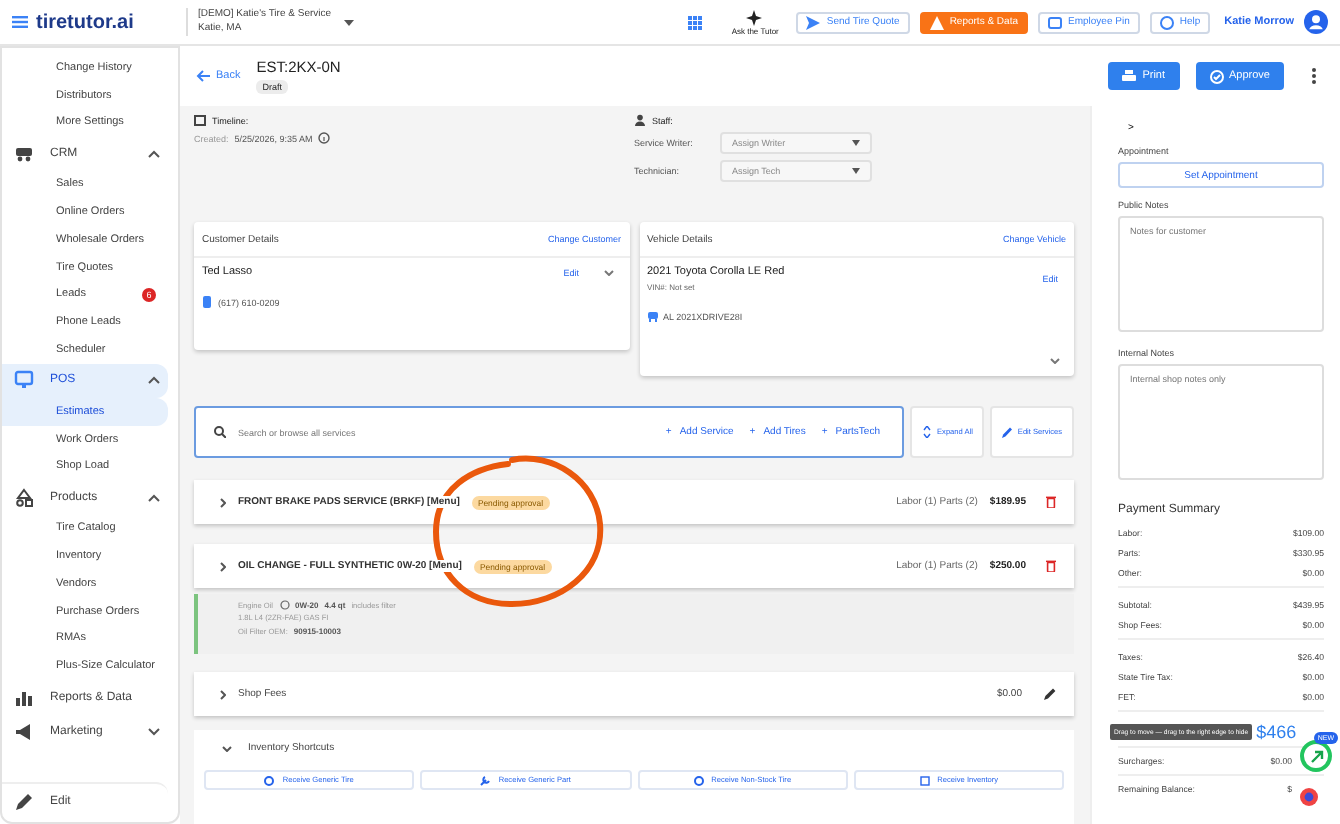 This screenshot has width=1340, height=824. What do you see at coordinates (640, 120) in the screenshot?
I see `person-icon` at bounding box center [640, 120].